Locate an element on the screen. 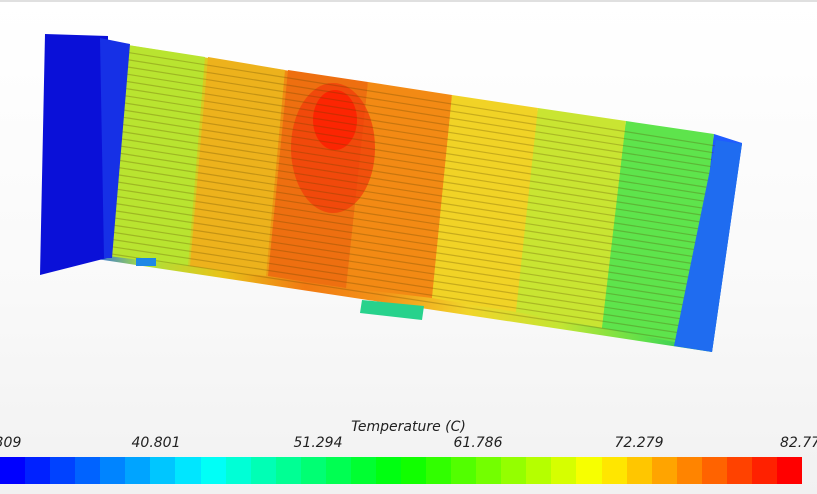 The image size is (817, 494). colorbar is located at coordinates (401, 470).